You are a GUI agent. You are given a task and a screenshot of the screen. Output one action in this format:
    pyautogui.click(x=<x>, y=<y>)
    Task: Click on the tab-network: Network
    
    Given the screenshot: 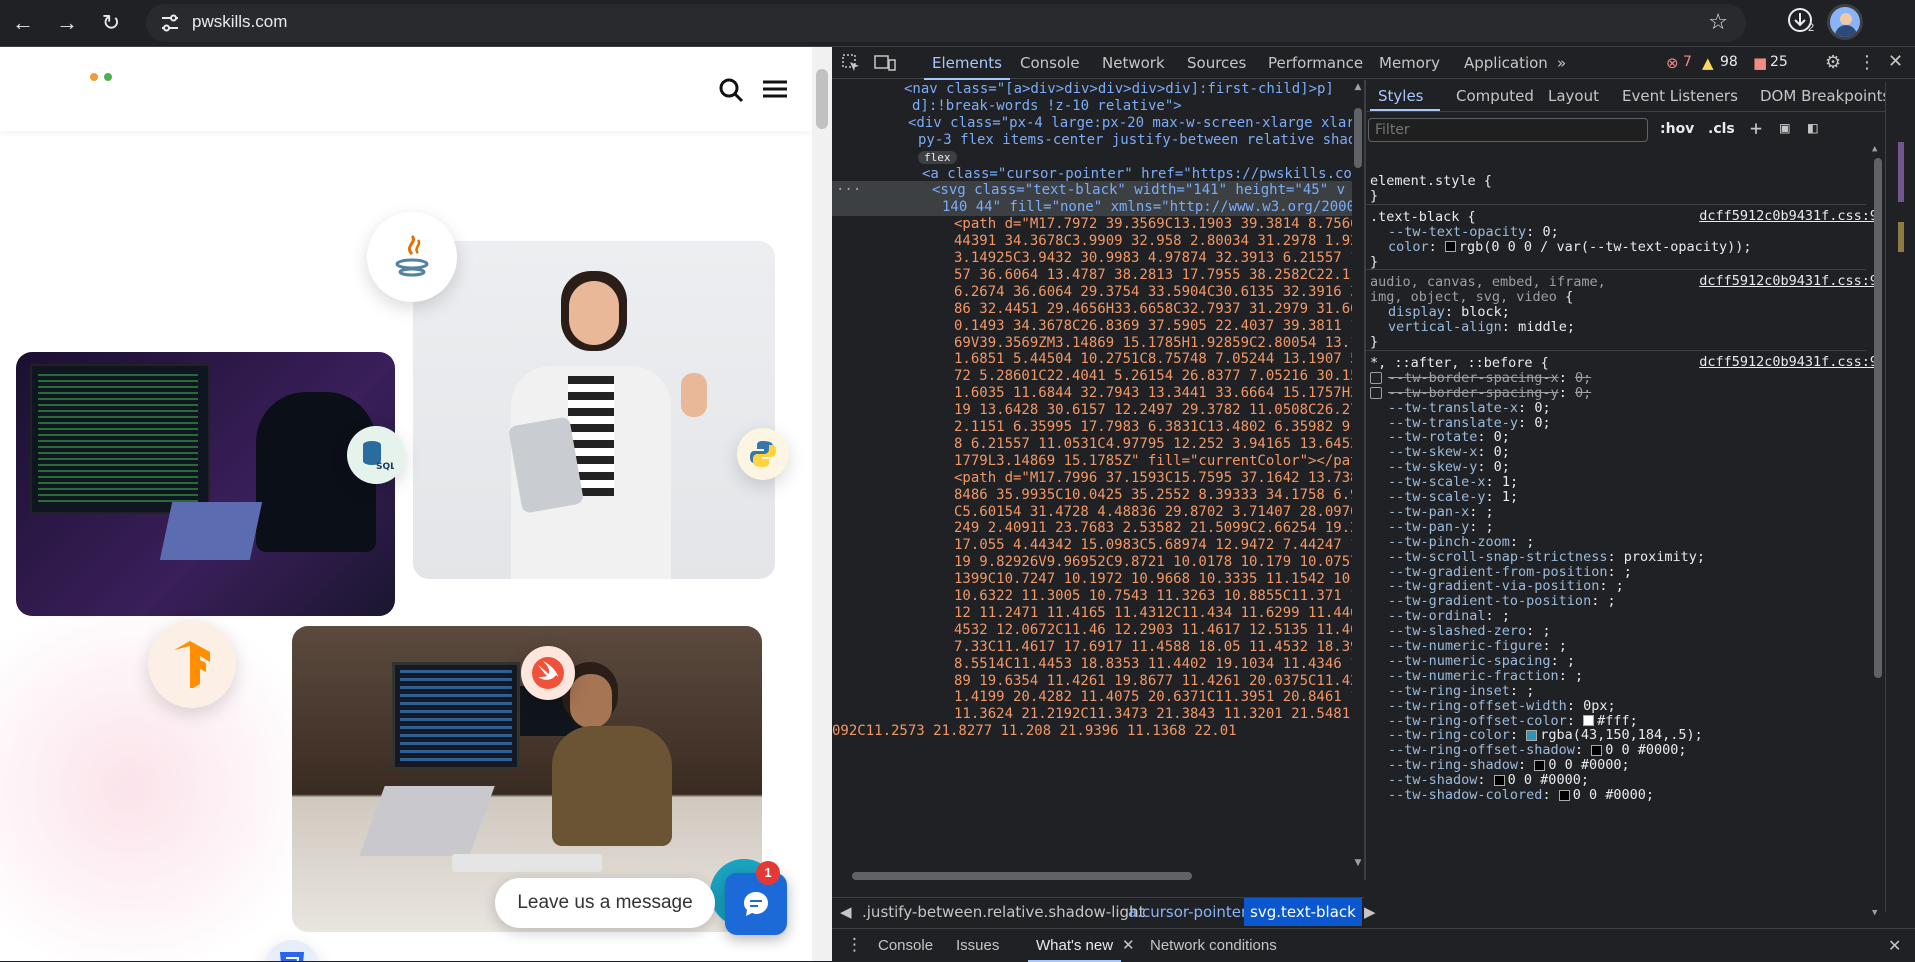 What is the action you would take?
    pyautogui.click(x=1133, y=63)
    